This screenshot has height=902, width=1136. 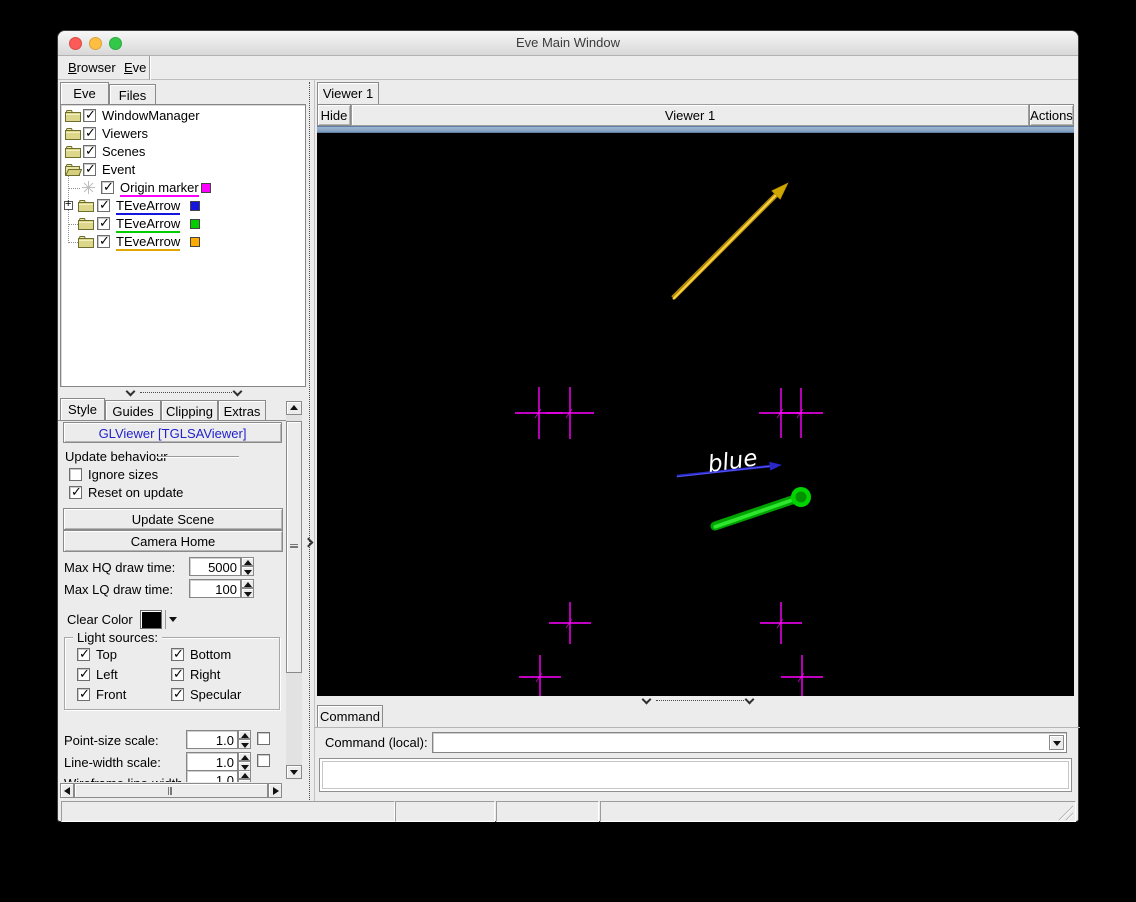 What do you see at coordinates (151, 116) in the screenshot?
I see `tree-item-label: WindowManager` at bounding box center [151, 116].